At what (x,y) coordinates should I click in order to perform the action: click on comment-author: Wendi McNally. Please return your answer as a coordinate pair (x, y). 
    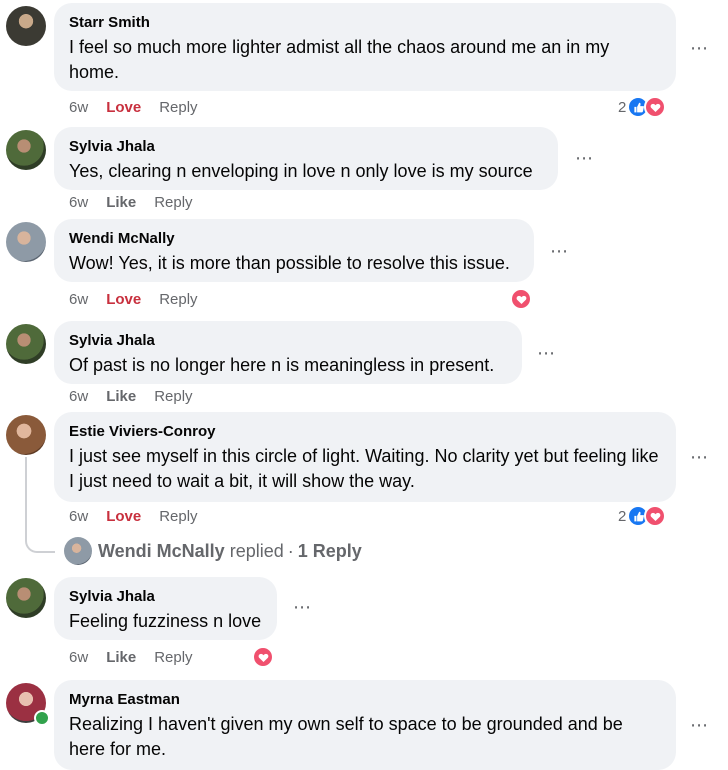
    Looking at the image, I should click on (294, 239).